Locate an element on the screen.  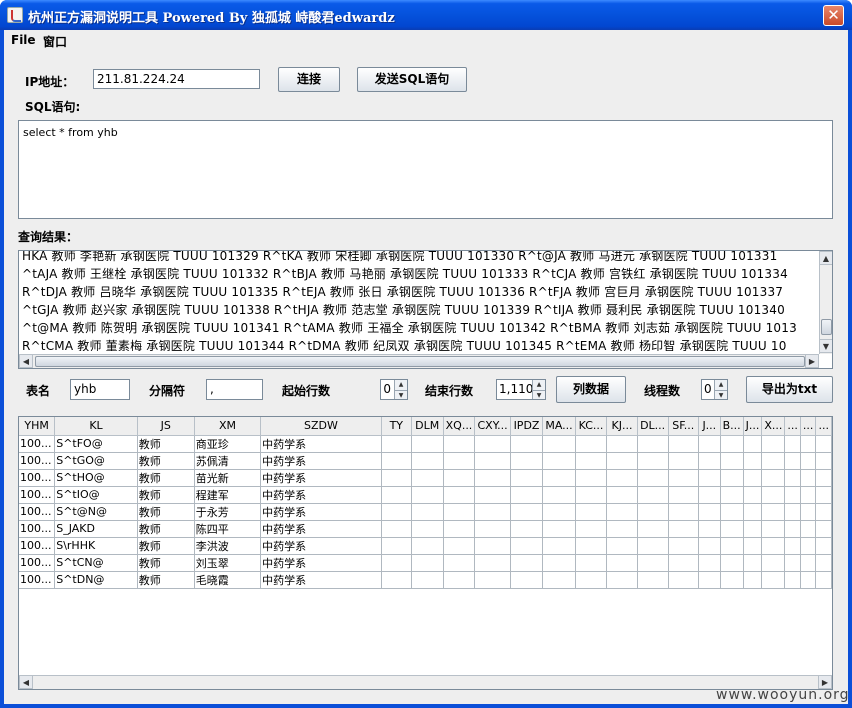
table-row: 100... S^tFO@ 教师 商亚珍 中药学系 is located at coordinates (425, 444).